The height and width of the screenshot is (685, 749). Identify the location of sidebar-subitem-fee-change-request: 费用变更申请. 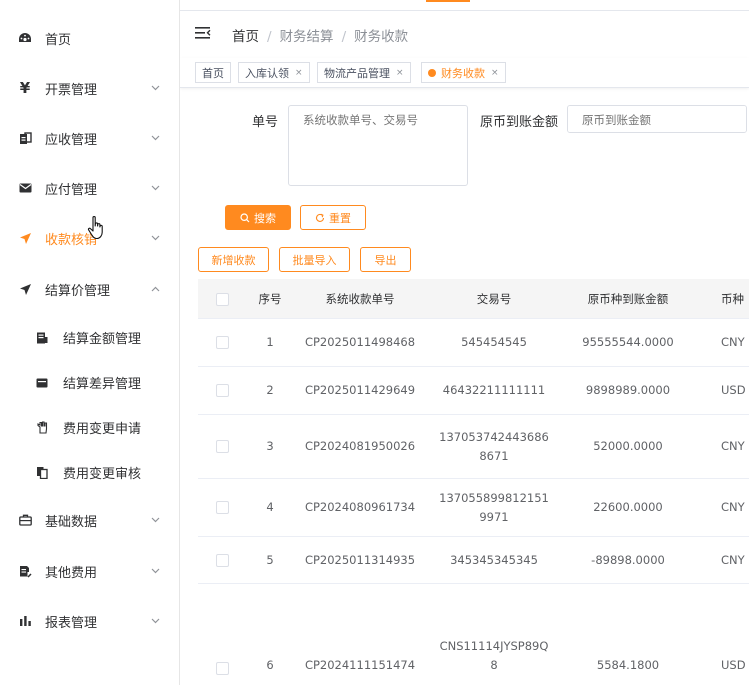
(89, 427).